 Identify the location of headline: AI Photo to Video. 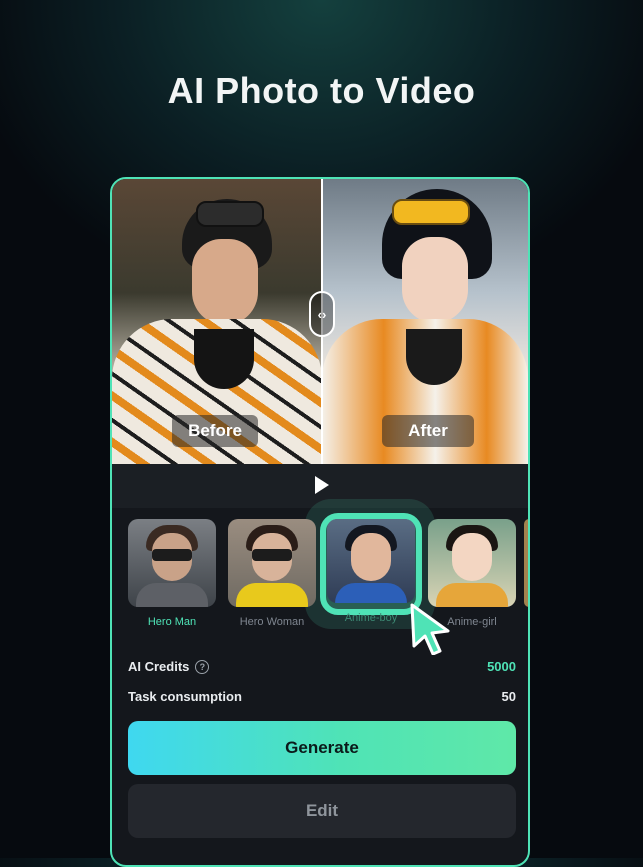
(321, 90).